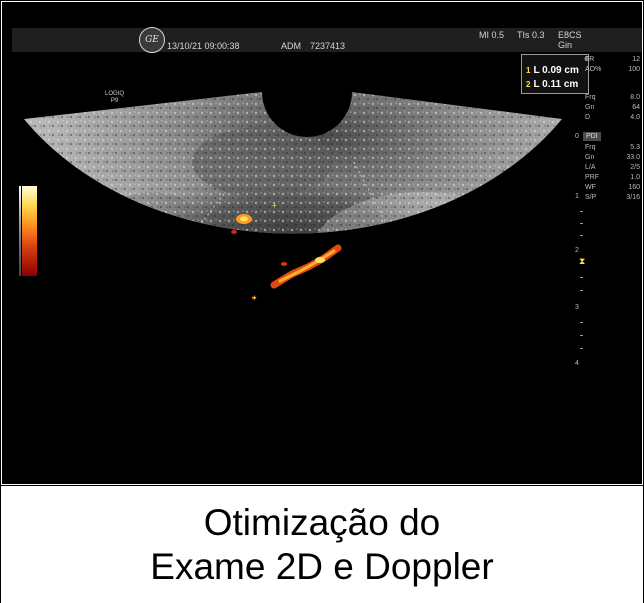 This screenshot has height=603, width=644. What do you see at coordinates (528, 84) in the screenshot?
I see `measurement-2-index: 2` at bounding box center [528, 84].